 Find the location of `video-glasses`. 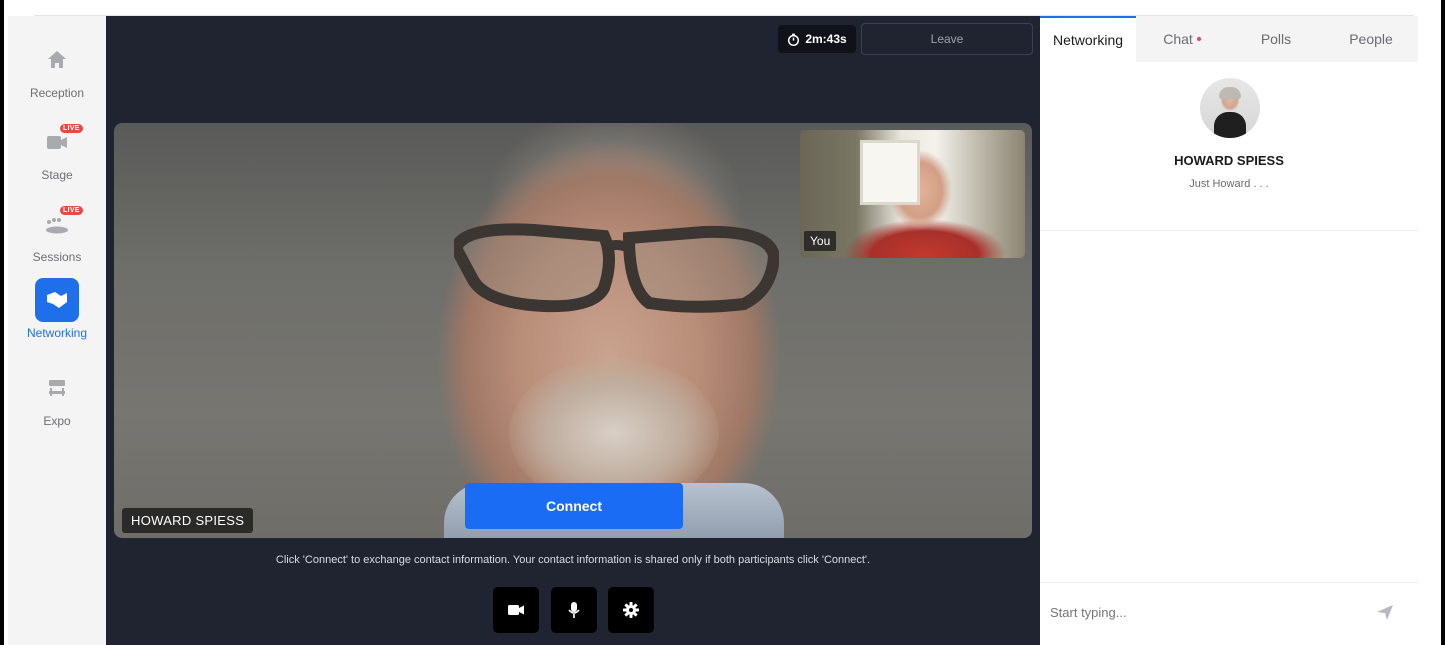

video-glasses is located at coordinates (616, 268).